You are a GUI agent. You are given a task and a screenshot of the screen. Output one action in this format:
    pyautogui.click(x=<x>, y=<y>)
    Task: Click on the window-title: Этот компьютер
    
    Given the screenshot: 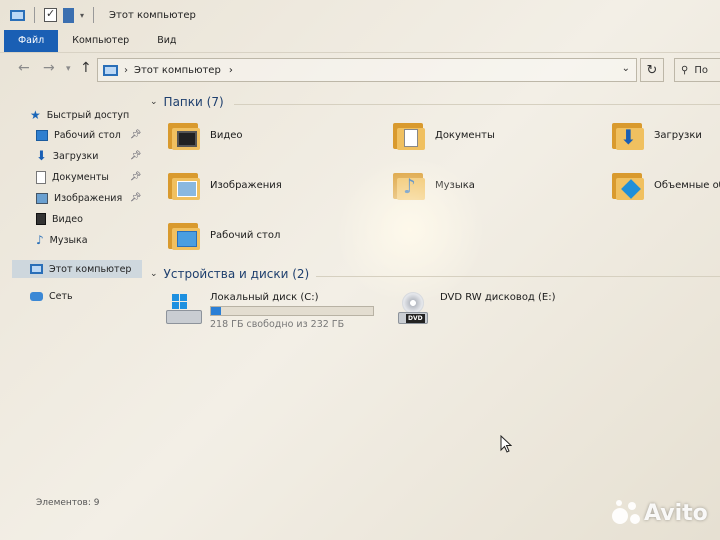 What is the action you would take?
    pyautogui.click(x=152, y=15)
    